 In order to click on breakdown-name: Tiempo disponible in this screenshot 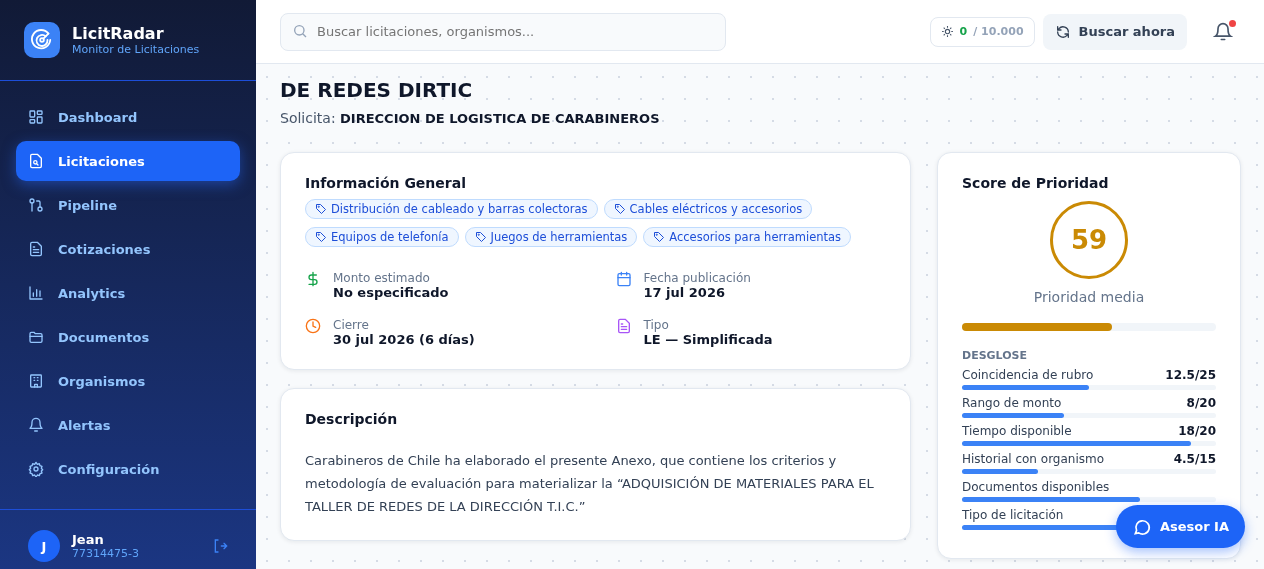, I will do `click(1017, 431)`.